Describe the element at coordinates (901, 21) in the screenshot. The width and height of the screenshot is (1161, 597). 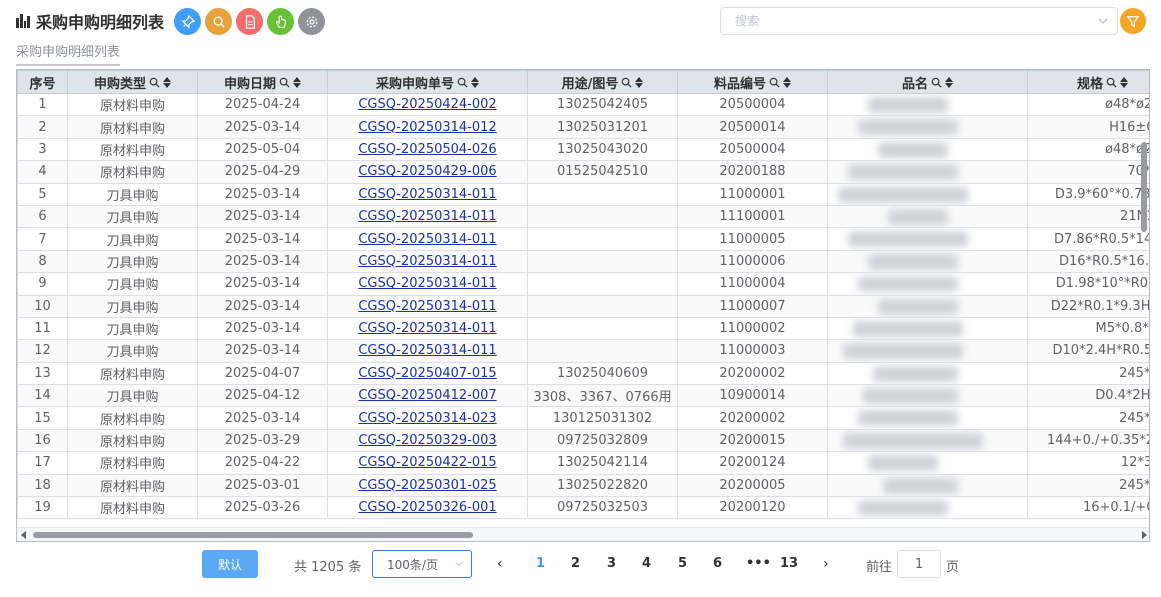
I see `search-input` at that location.